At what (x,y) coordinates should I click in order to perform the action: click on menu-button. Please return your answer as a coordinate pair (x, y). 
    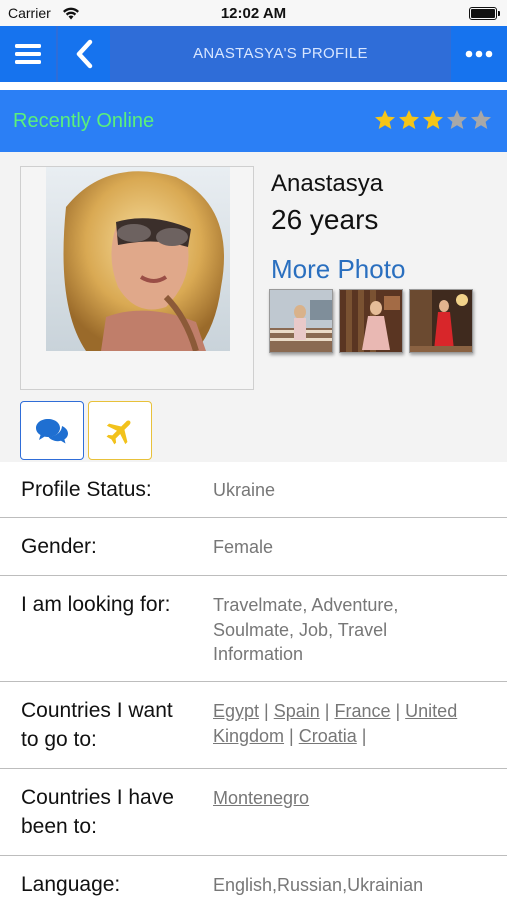
    Looking at the image, I should click on (28, 54).